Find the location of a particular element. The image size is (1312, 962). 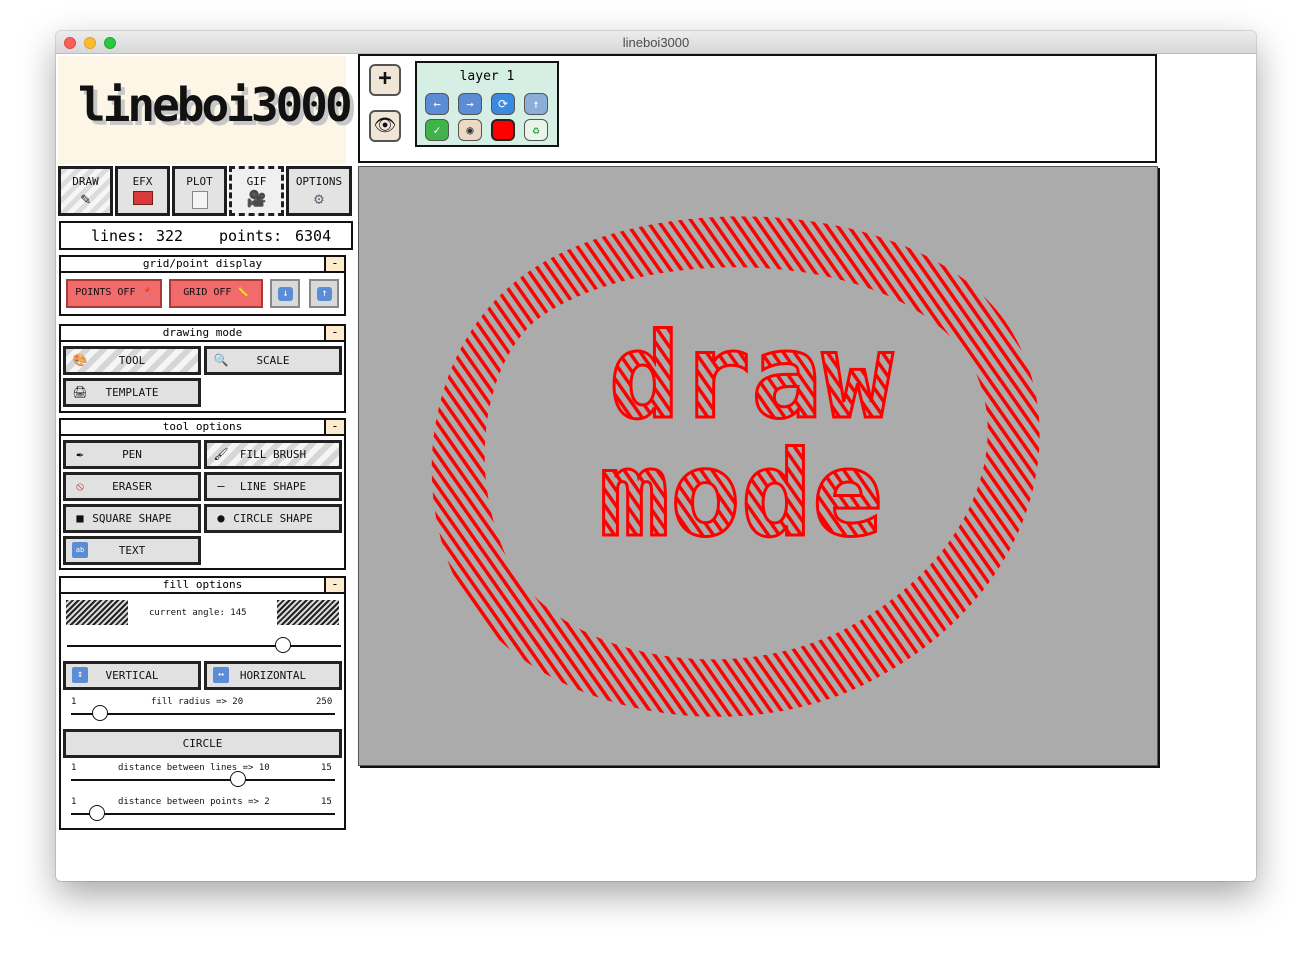

magnifier-icon: 🔍 is located at coordinates (221, 360).